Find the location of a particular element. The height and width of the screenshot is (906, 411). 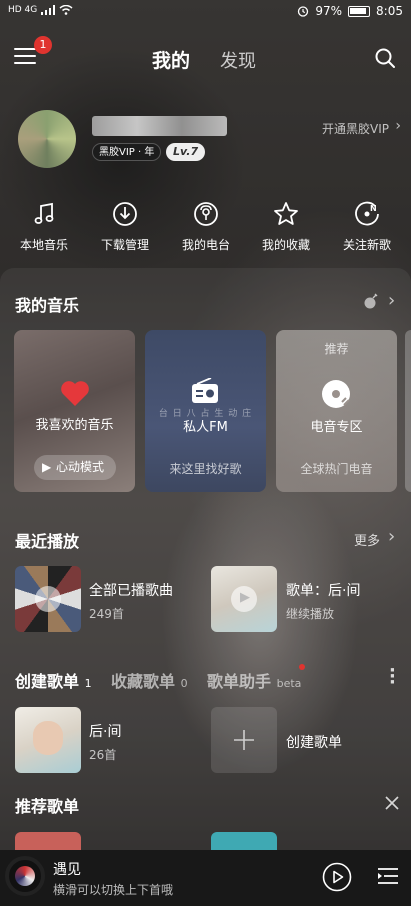

battery-percent: 97% is located at coordinates (329, 11).